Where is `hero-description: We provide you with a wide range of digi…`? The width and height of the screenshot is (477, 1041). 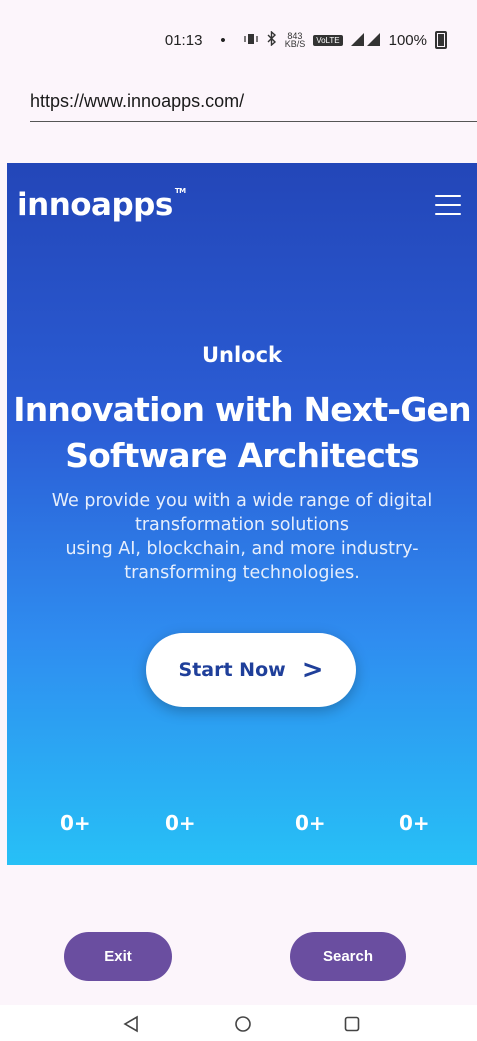 hero-description: We provide you with a wide range of digi… is located at coordinates (242, 537).